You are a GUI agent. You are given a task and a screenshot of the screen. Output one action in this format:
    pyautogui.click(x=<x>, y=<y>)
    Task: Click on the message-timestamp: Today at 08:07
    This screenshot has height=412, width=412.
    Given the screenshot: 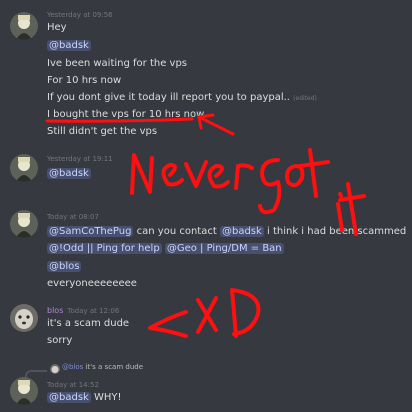 What is the action you would take?
    pyautogui.click(x=73, y=217)
    